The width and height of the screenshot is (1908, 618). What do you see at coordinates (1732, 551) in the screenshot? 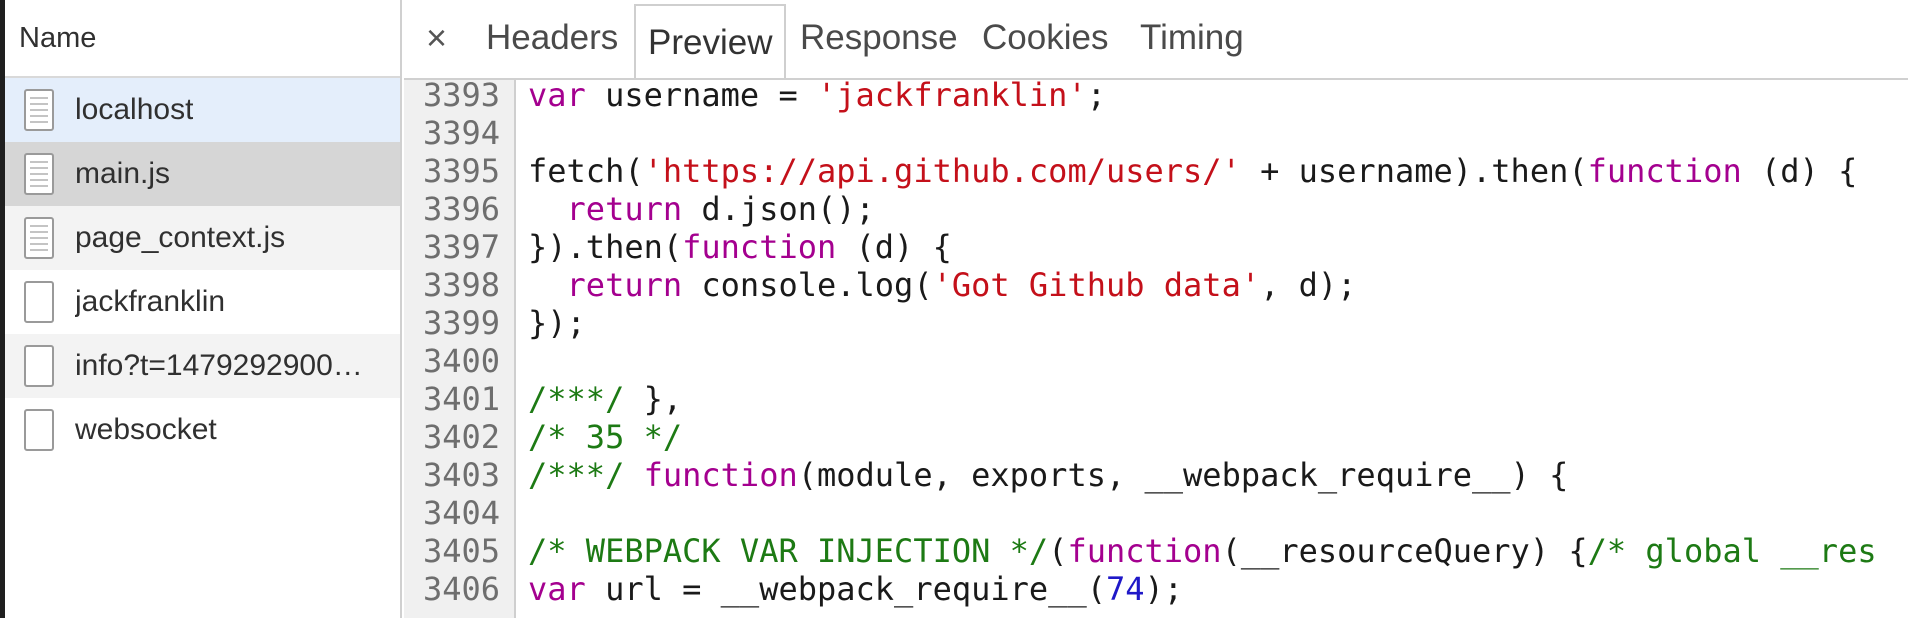
I see `code-token: /* global __res` at bounding box center [1732, 551].